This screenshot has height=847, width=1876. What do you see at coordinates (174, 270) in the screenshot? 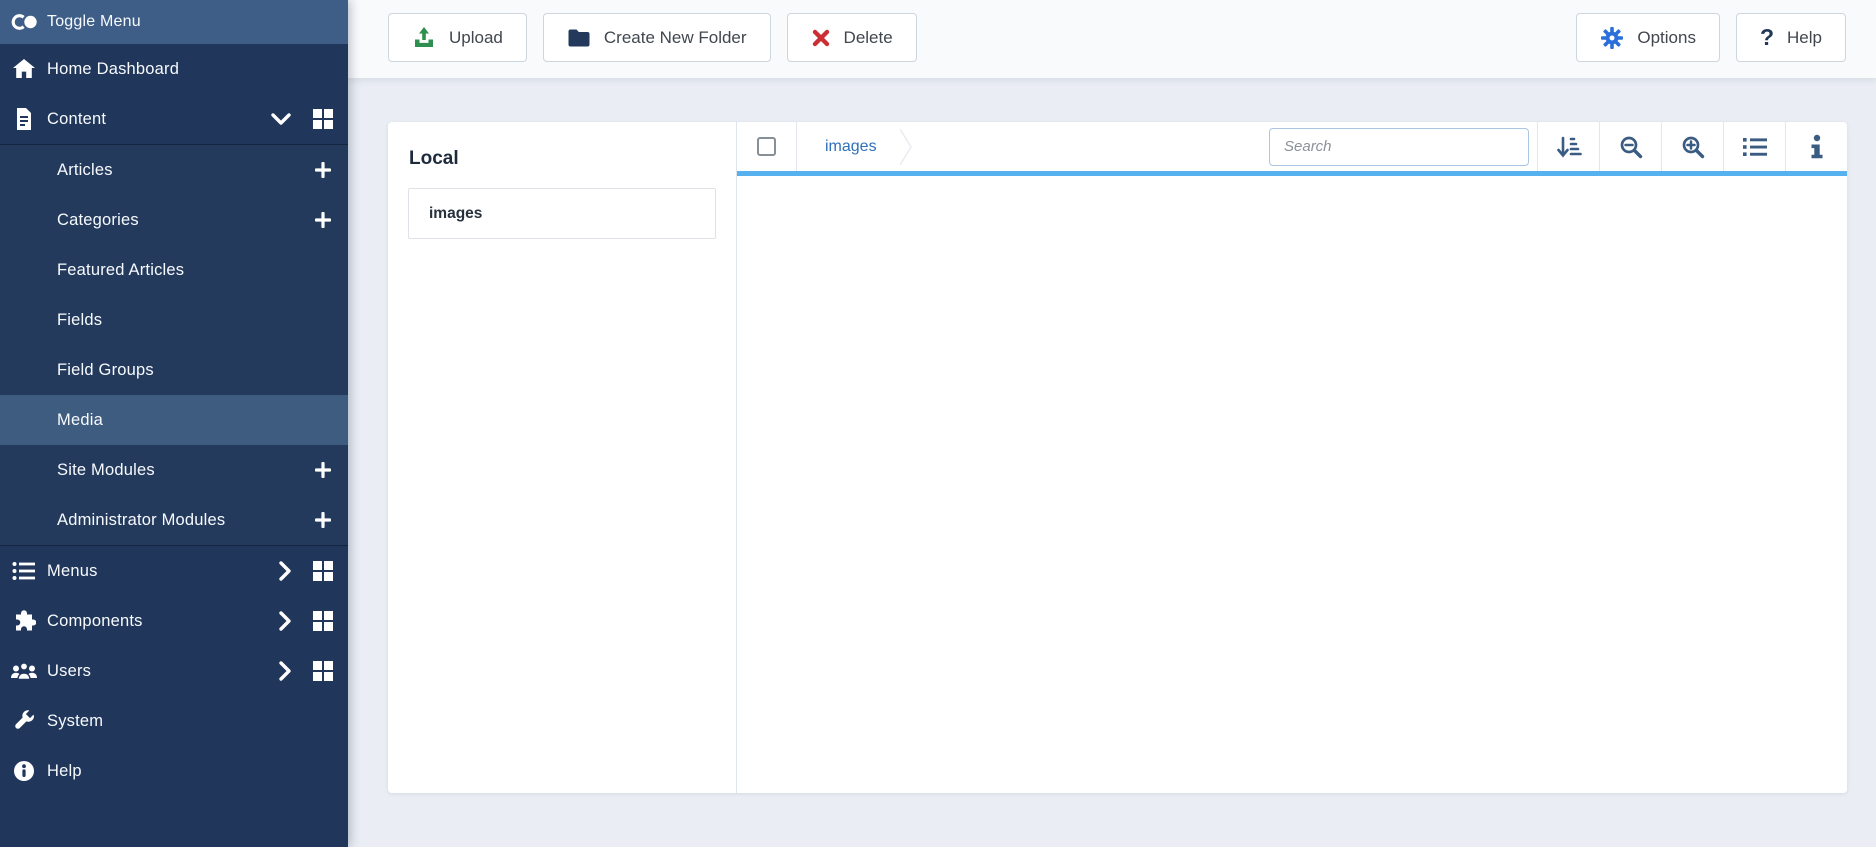
I see `sidebar-item-featured-articles: Featured Articles` at bounding box center [174, 270].